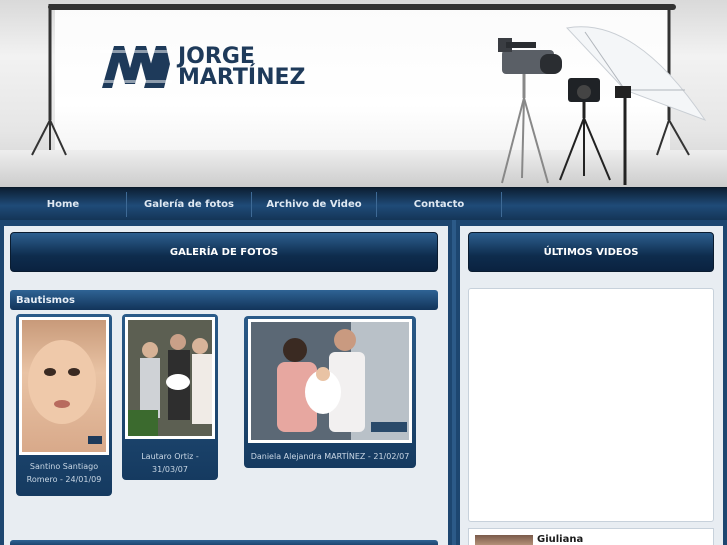 This screenshot has height=545, width=727. I want to click on next-section-header, so click(224, 542).